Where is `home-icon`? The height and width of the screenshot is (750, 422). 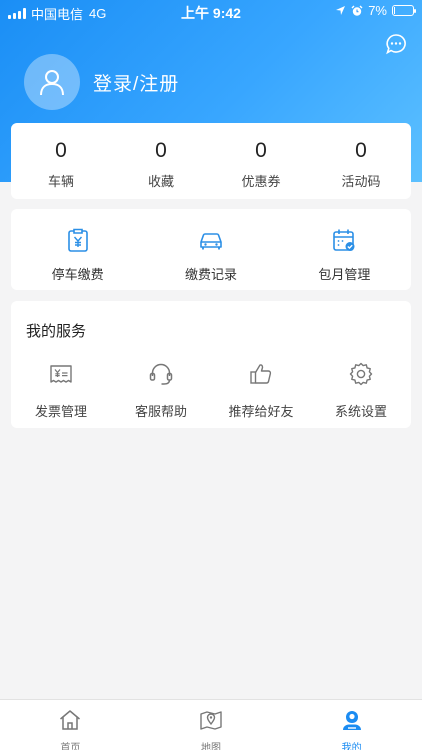
home-icon is located at coordinates (70, 720).